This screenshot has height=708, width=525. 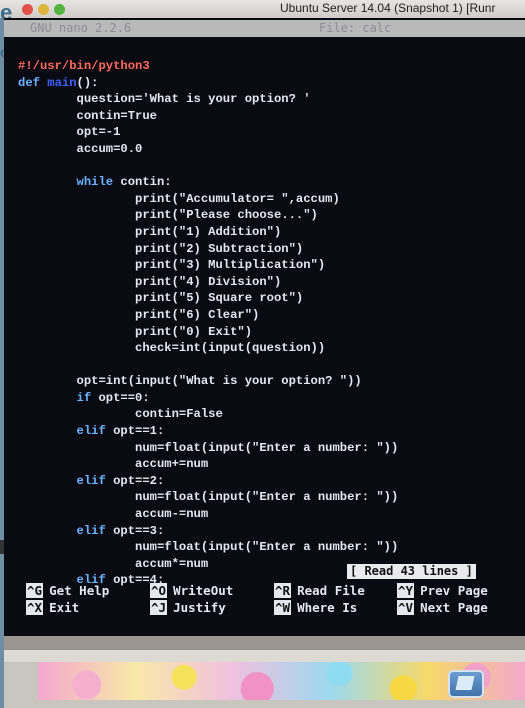 I want to click on window-bottom-frame, so click(x=264, y=643).